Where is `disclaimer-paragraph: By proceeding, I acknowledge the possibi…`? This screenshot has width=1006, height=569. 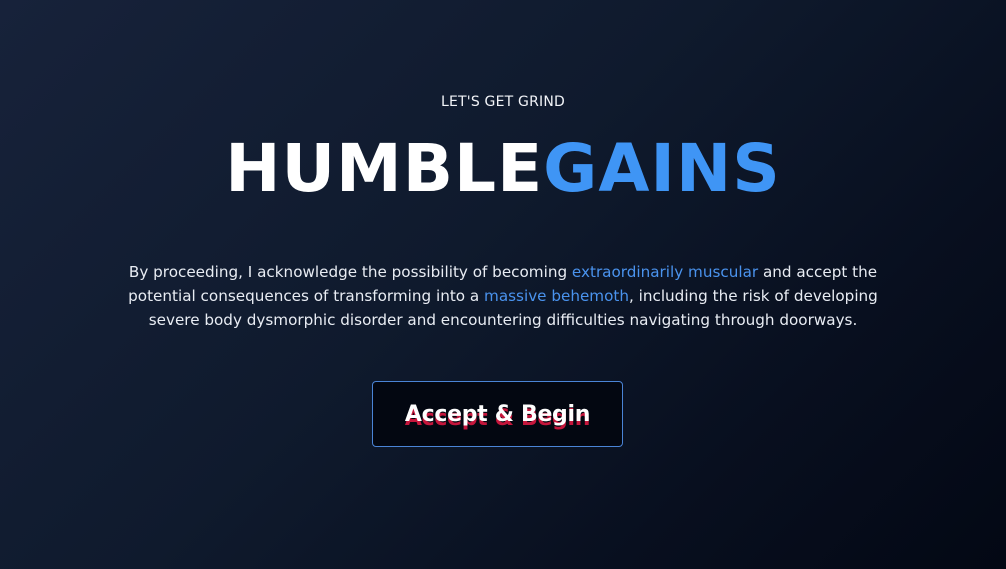 disclaimer-paragraph: By proceeding, I acknowledge the possibi… is located at coordinates (503, 296).